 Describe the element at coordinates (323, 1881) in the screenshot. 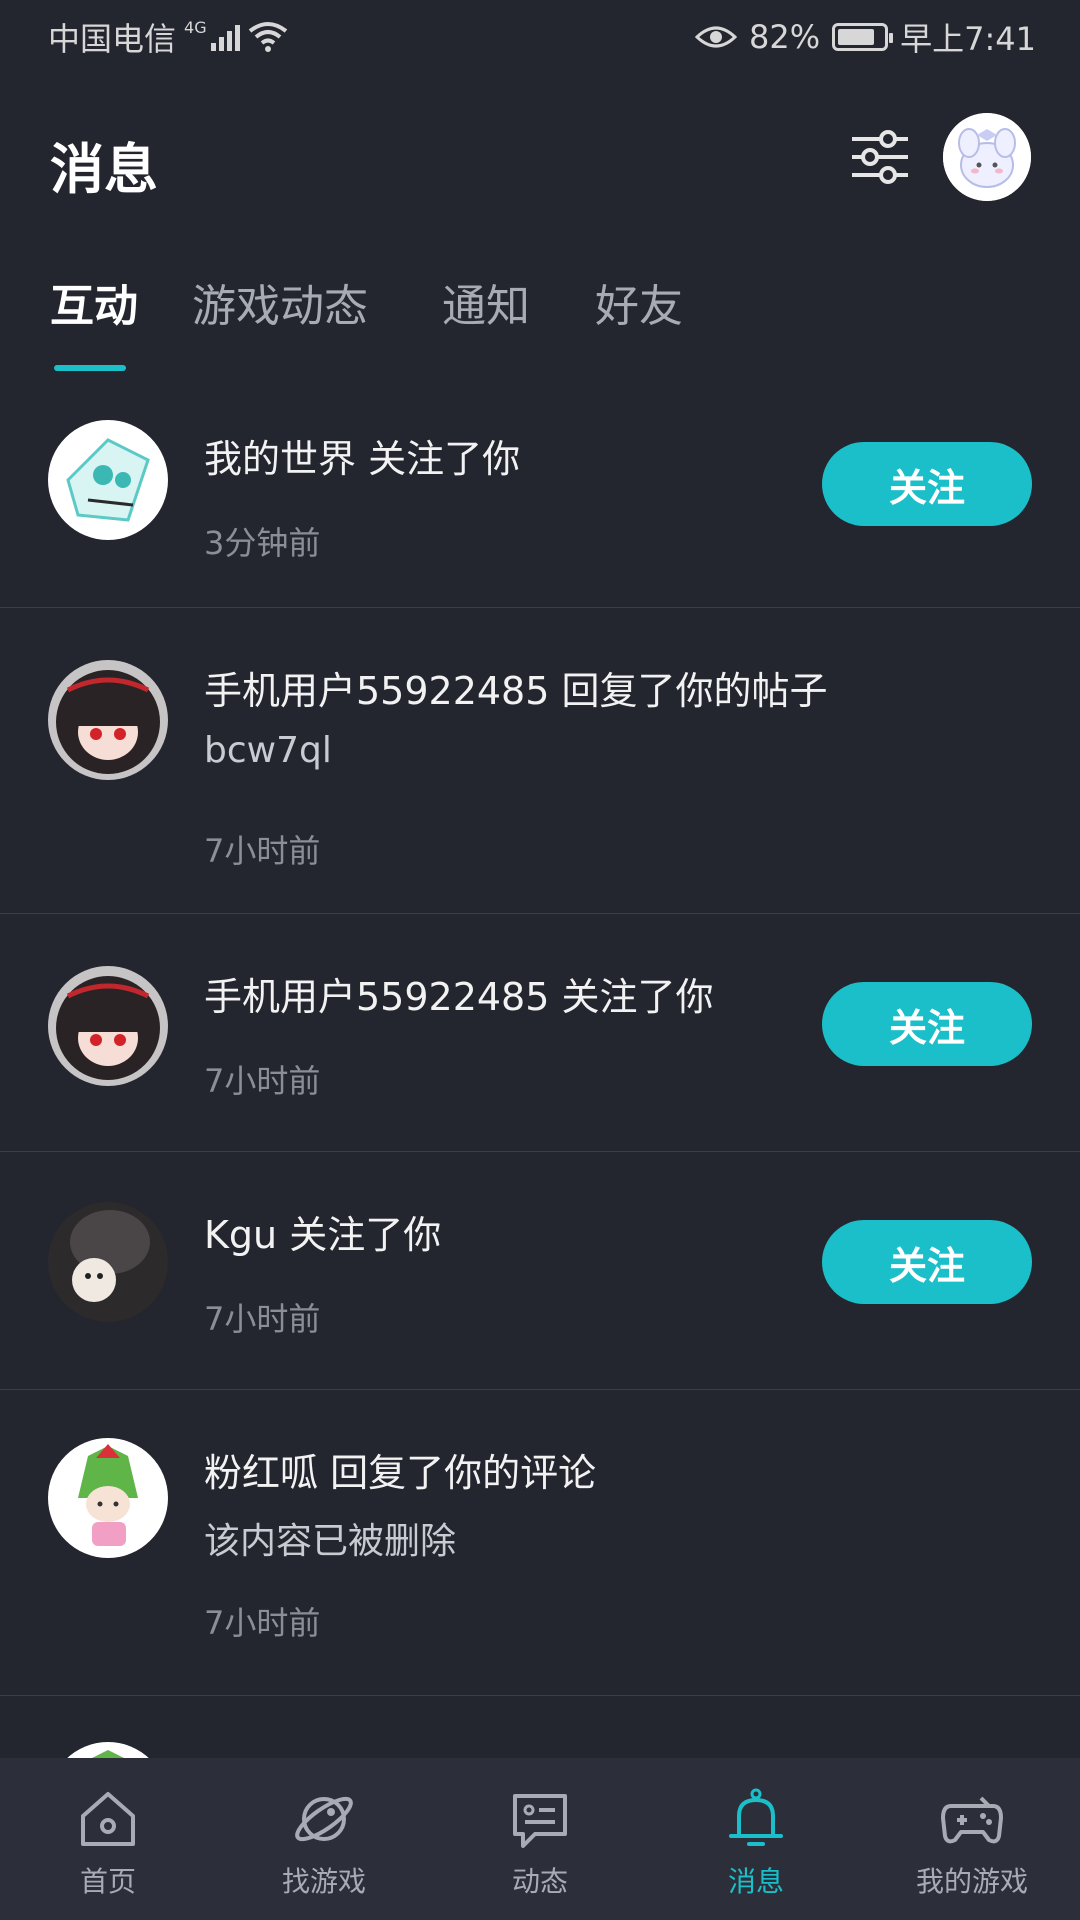

I see `nav-find-games-label: 找游戏` at that location.